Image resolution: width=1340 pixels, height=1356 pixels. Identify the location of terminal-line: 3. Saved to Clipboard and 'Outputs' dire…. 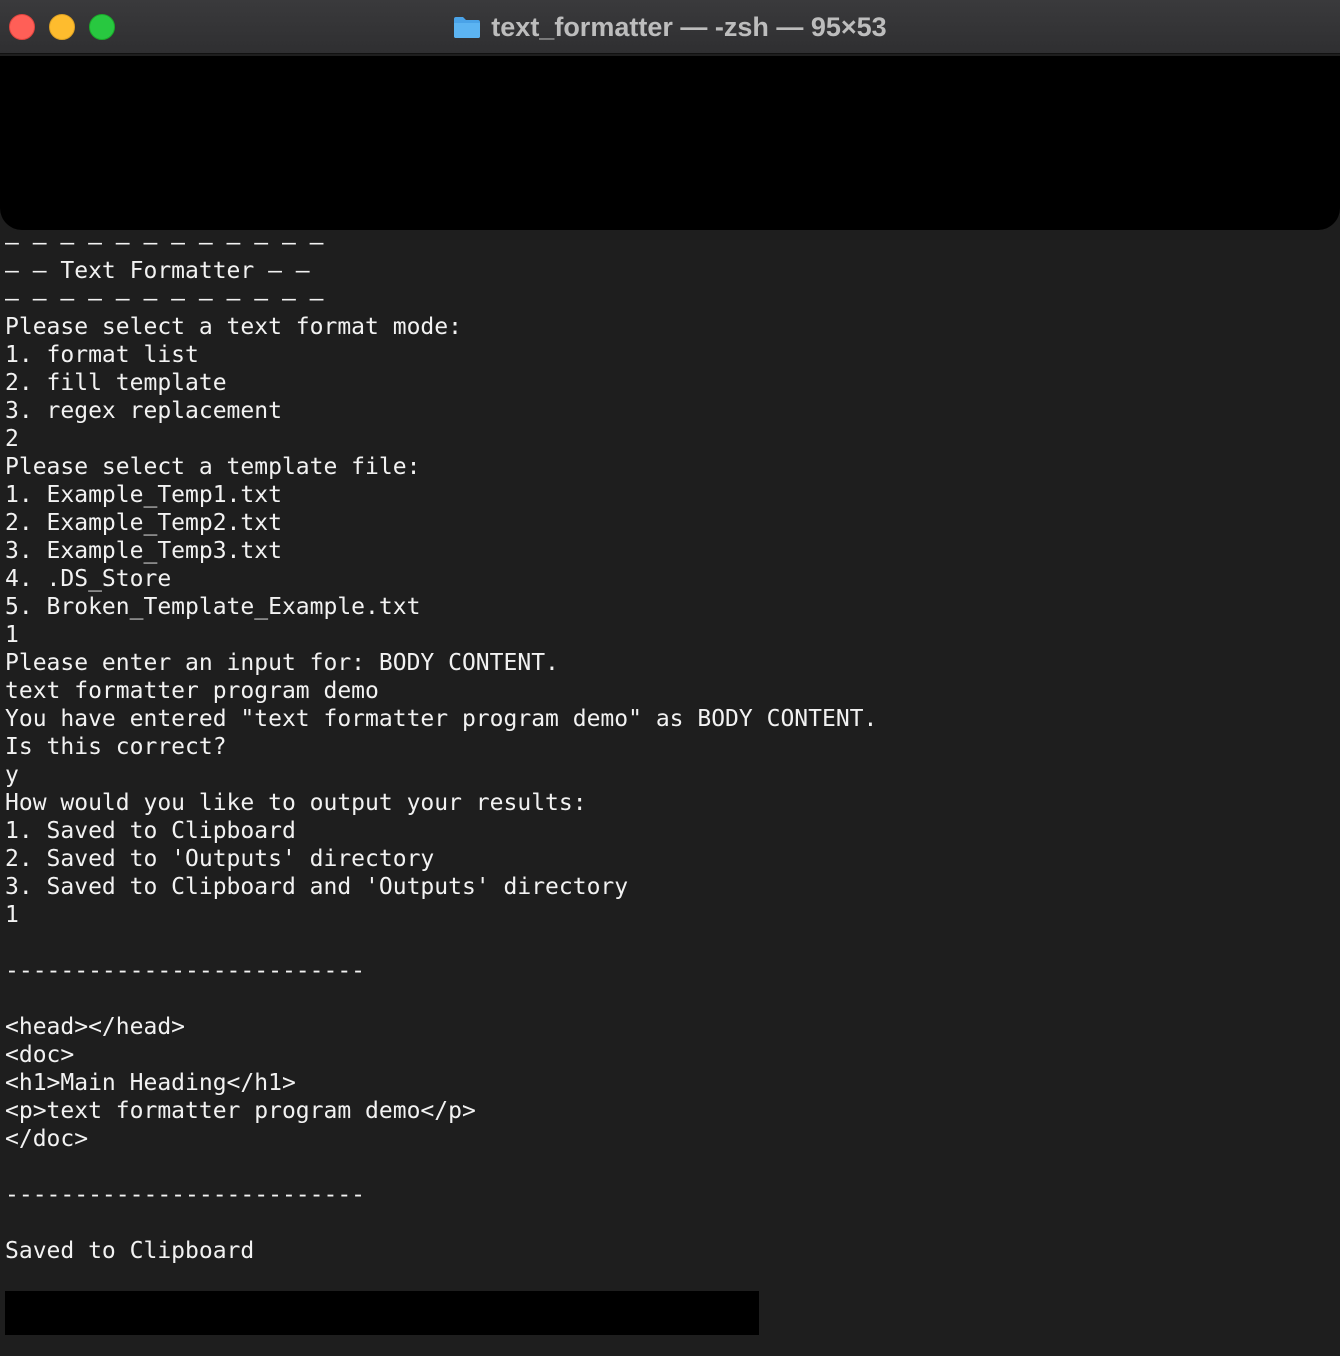
(317, 887).